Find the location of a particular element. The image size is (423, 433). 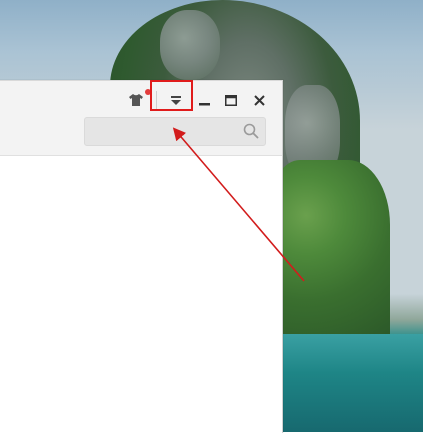

minimize-icon is located at coordinates (204, 100).